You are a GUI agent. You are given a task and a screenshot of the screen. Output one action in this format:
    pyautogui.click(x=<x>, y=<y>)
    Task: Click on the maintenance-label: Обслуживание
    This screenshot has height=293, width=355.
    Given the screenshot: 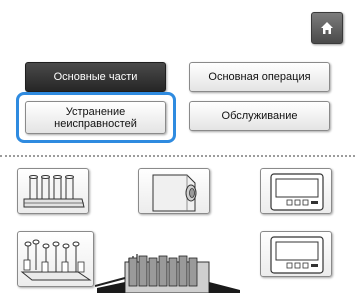 What is the action you would take?
    pyautogui.click(x=259, y=116)
    